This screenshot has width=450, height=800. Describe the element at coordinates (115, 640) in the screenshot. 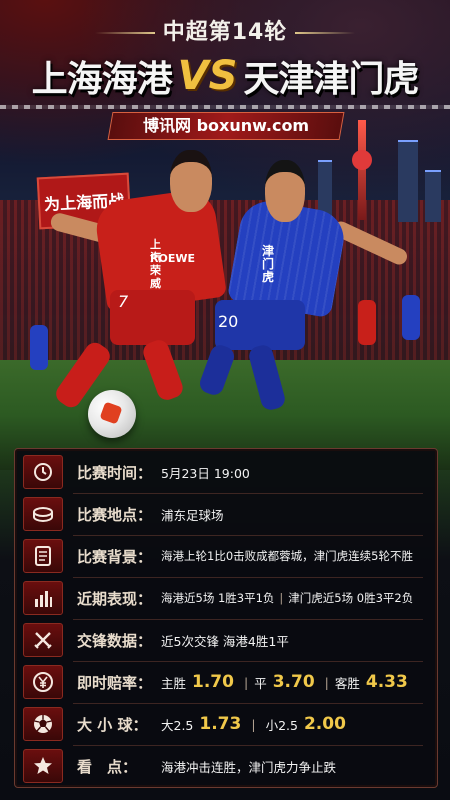

I see `h2h-label: 交锋数据：` at that location.